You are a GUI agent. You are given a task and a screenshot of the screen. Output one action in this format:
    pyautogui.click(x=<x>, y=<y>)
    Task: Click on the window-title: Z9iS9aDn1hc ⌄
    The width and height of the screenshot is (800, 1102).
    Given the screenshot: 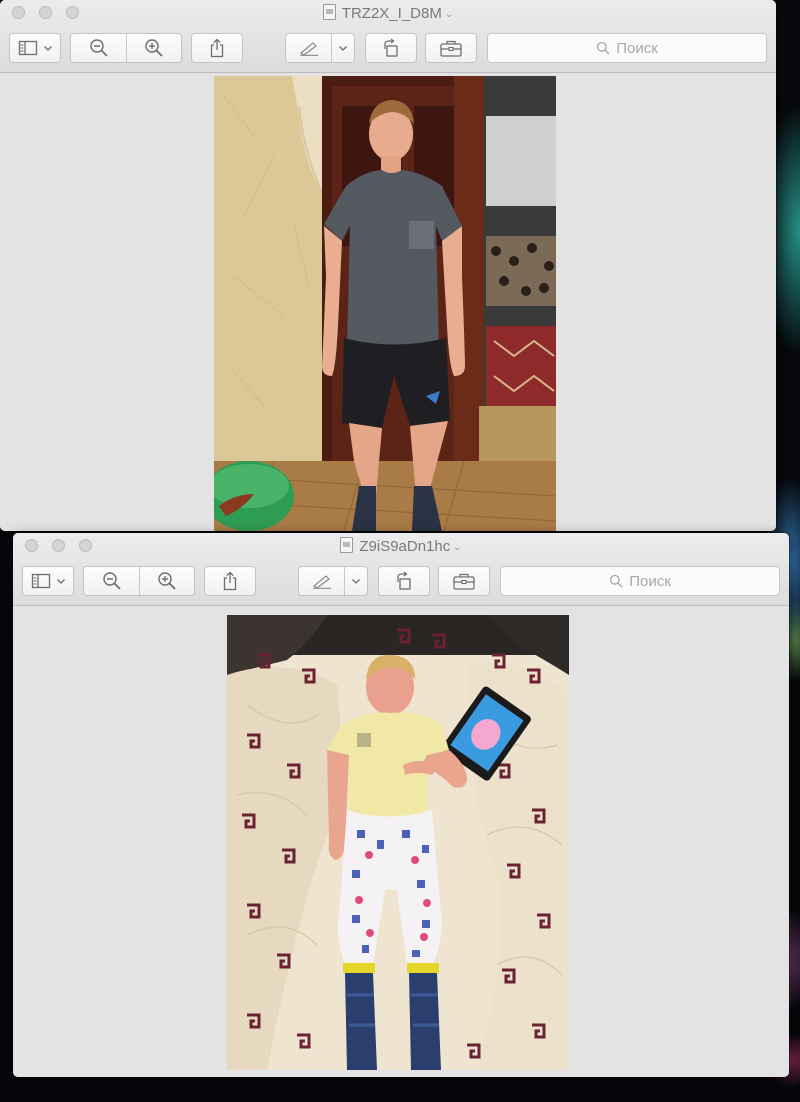 What is the action you would take?
    pyautogui.click(x=401, y=547)
    